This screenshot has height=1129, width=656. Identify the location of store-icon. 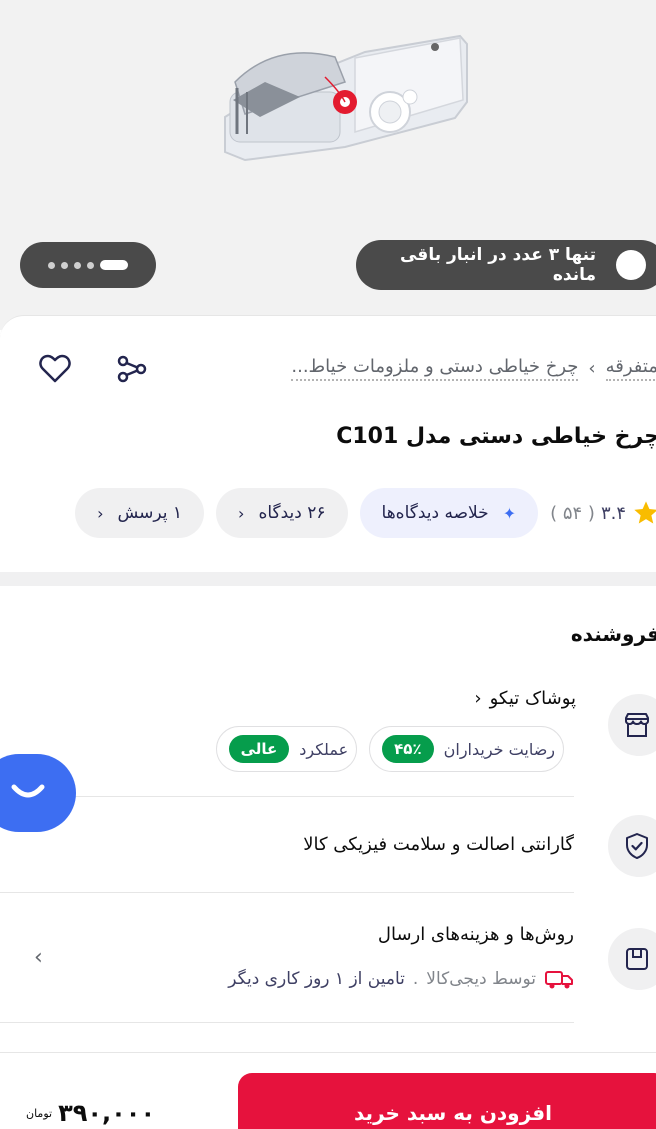
(637, 725).